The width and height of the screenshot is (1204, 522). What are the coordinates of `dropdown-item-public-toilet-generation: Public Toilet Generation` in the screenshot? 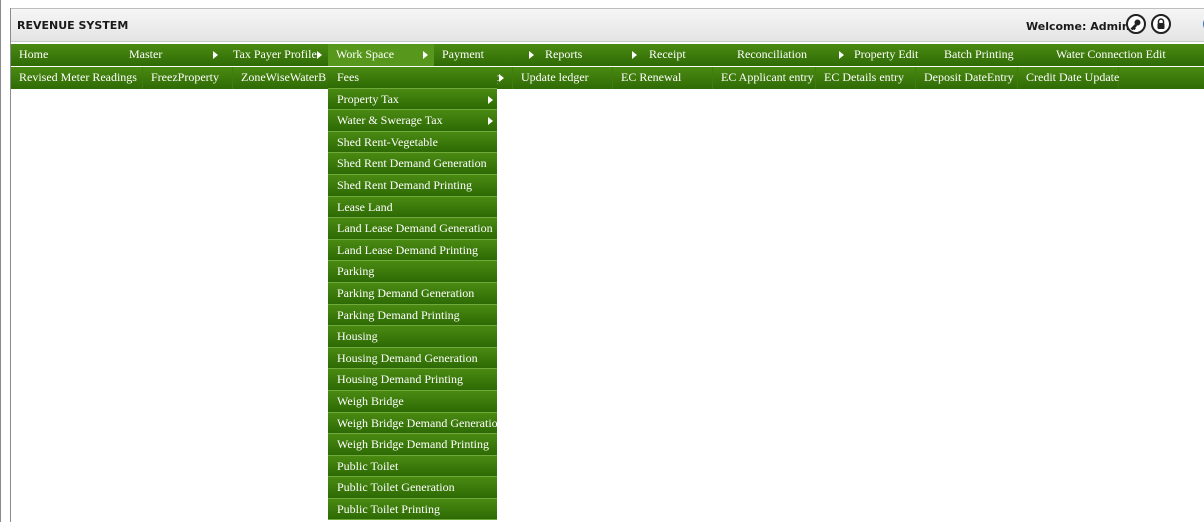 It's located at (412, 488).